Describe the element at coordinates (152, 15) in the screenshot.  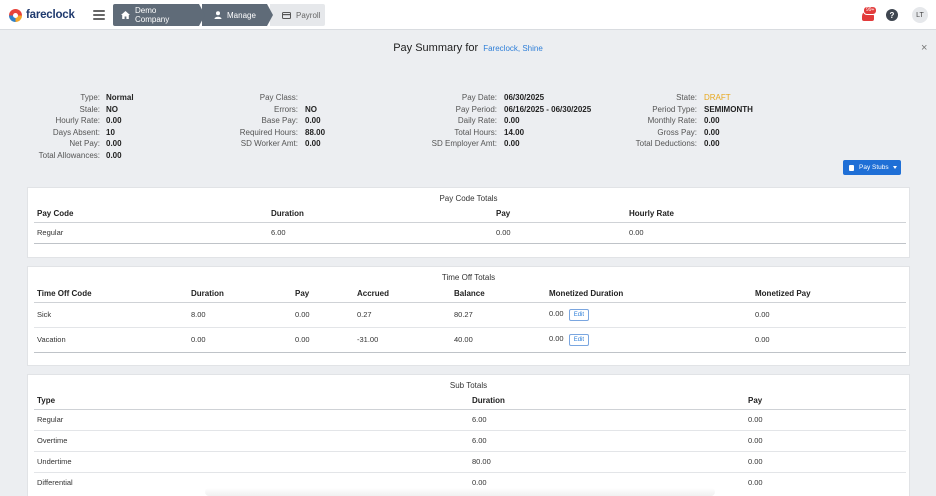
I see `breadcrumb-label: Demo Company` at that location.